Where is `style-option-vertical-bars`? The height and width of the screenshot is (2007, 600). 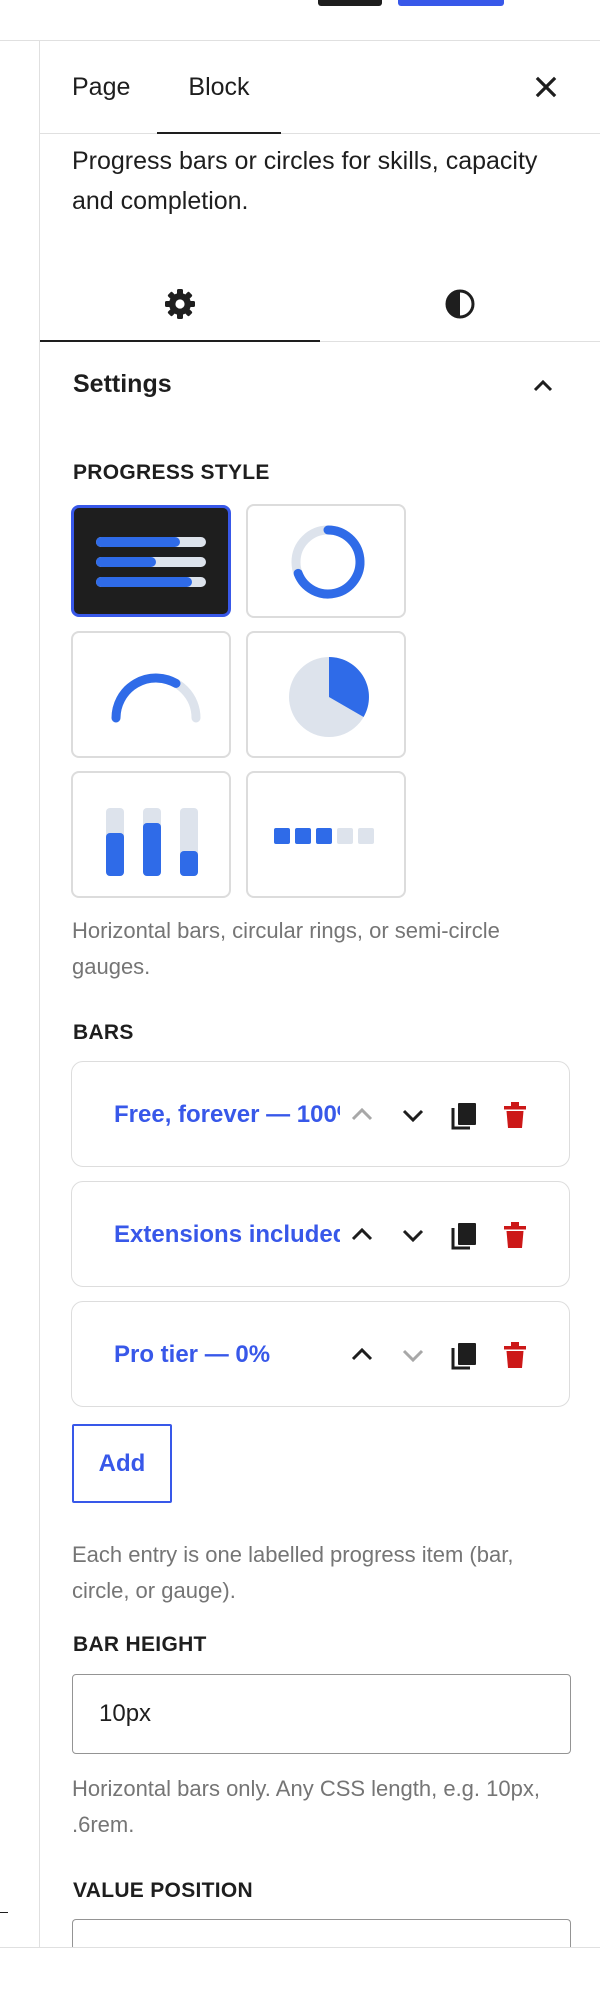 style-option-vertical-bars is located at coordinates (151, 834).